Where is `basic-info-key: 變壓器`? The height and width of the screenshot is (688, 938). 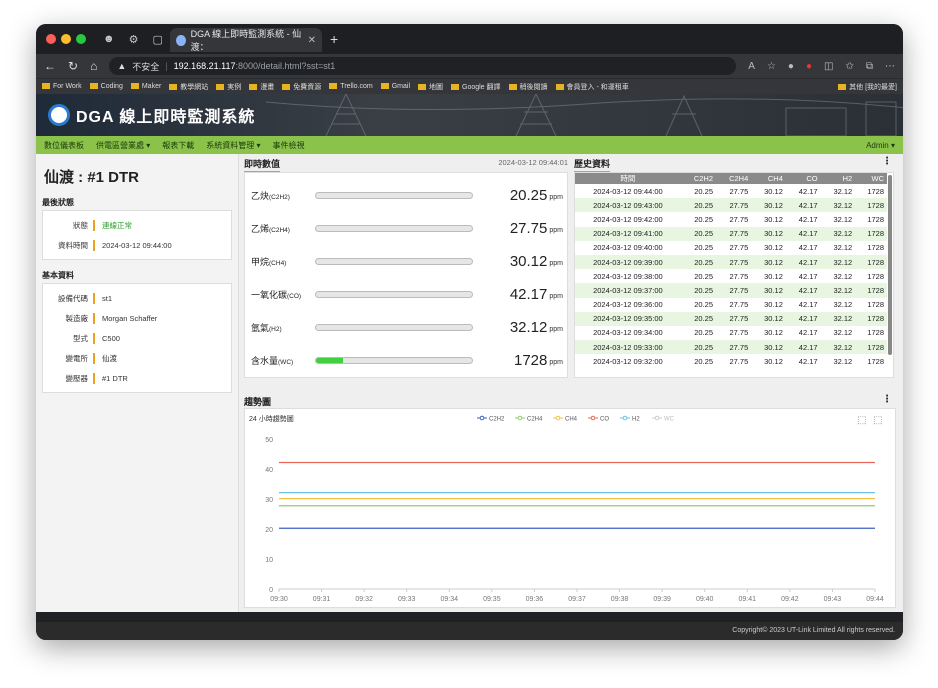 basic-info-key: 變壓器 is located at coordinates (69, 378).